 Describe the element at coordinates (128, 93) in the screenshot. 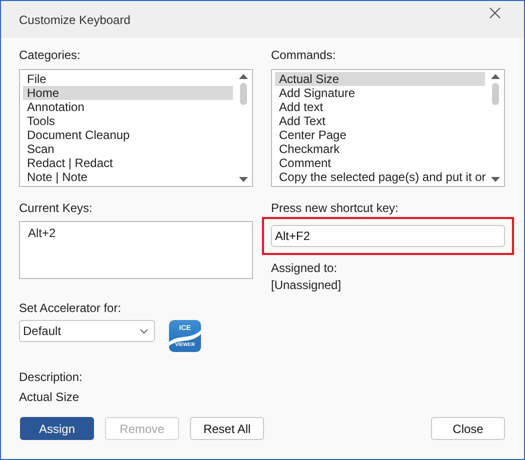

I see `list-item: Home` at that location.